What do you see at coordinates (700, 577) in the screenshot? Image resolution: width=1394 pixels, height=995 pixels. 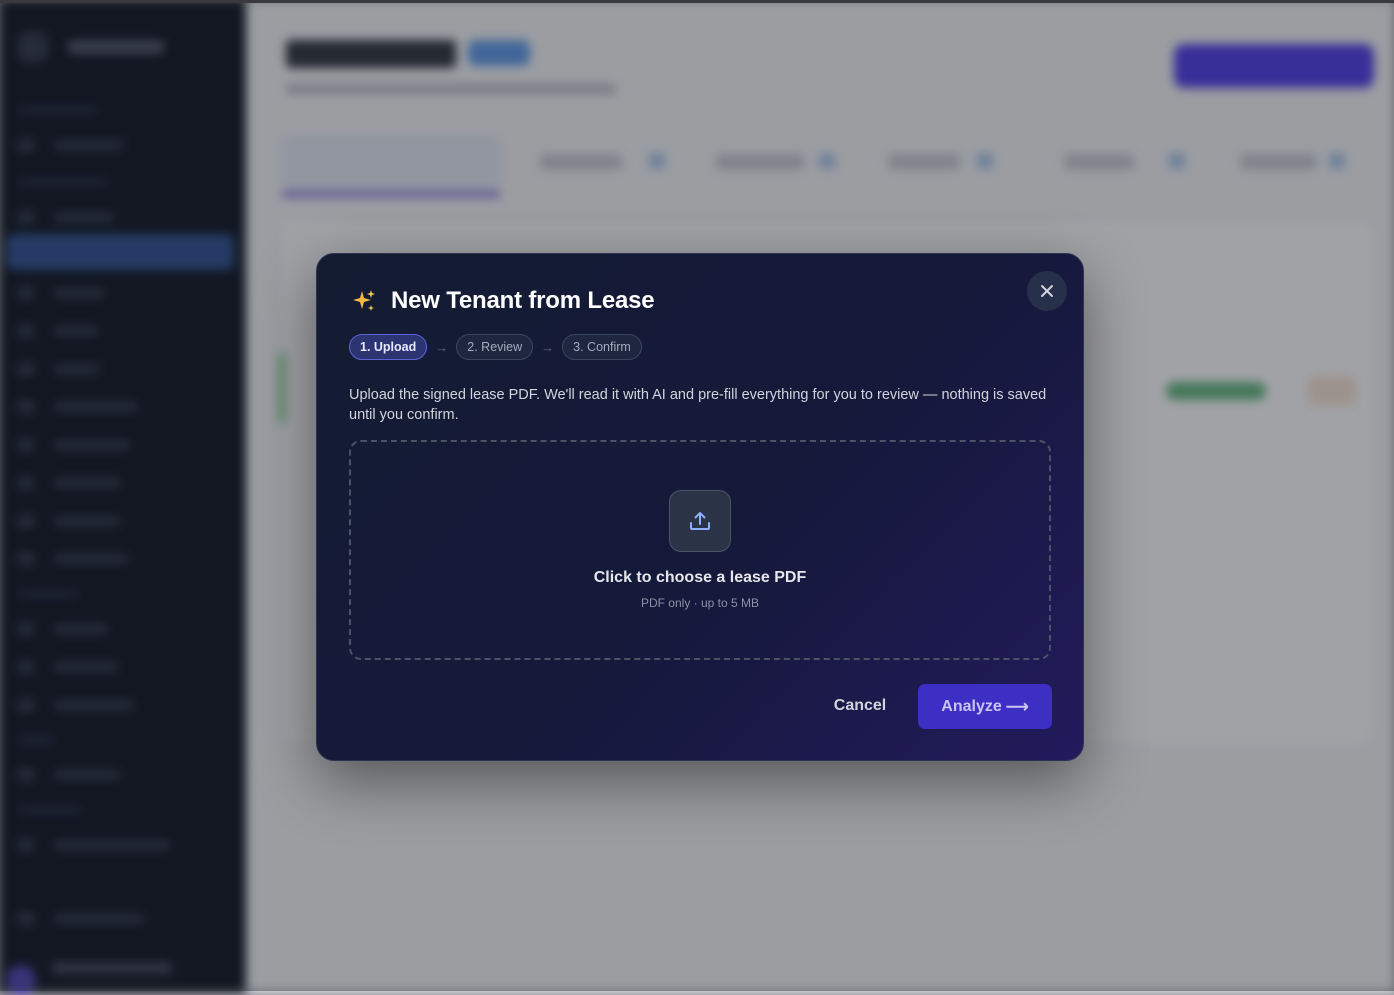 I see `dropzone-title: Click to choose a lease PDF` at bounding box center [700, 577].